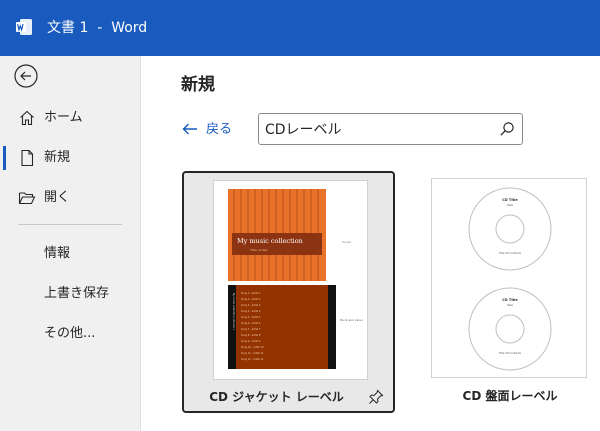 The image size is (600, 431). I want to click on preview-side-note: Cover, so click(347, 242).